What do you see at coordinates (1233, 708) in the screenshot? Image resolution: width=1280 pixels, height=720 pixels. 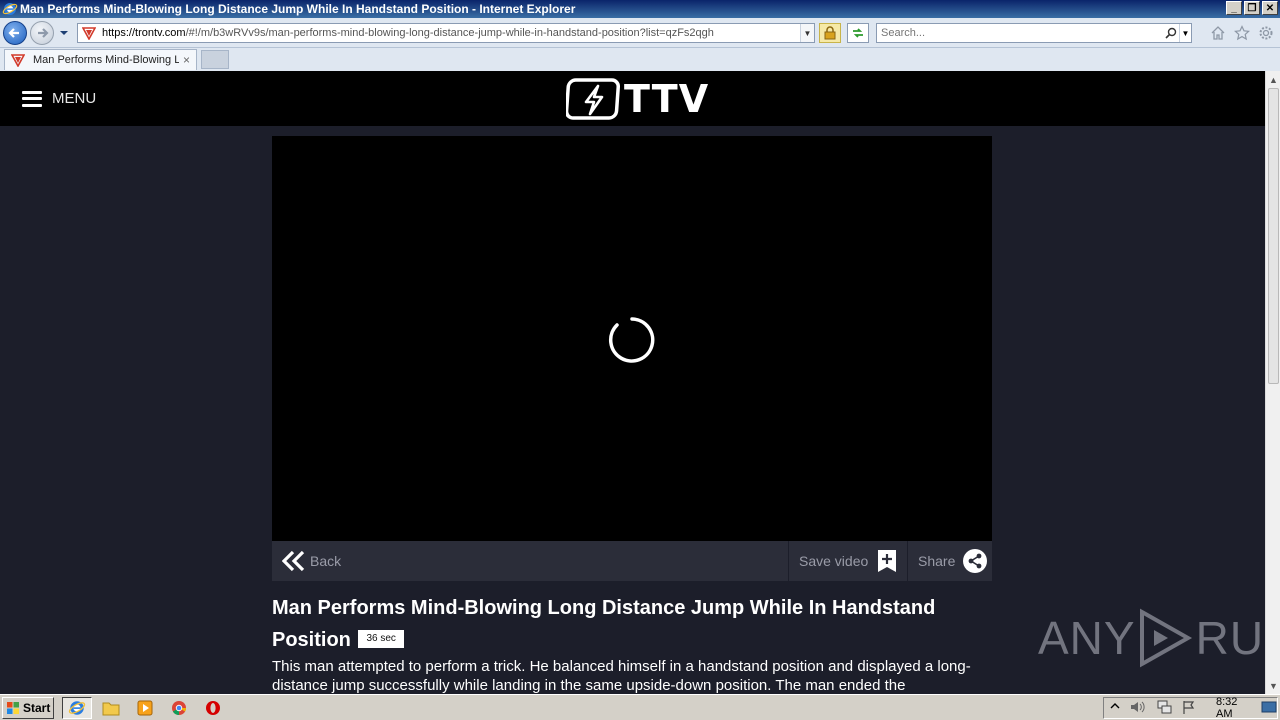 I see `taskbar-clock: 8:32 AM` at bounding box center [1233, 708].